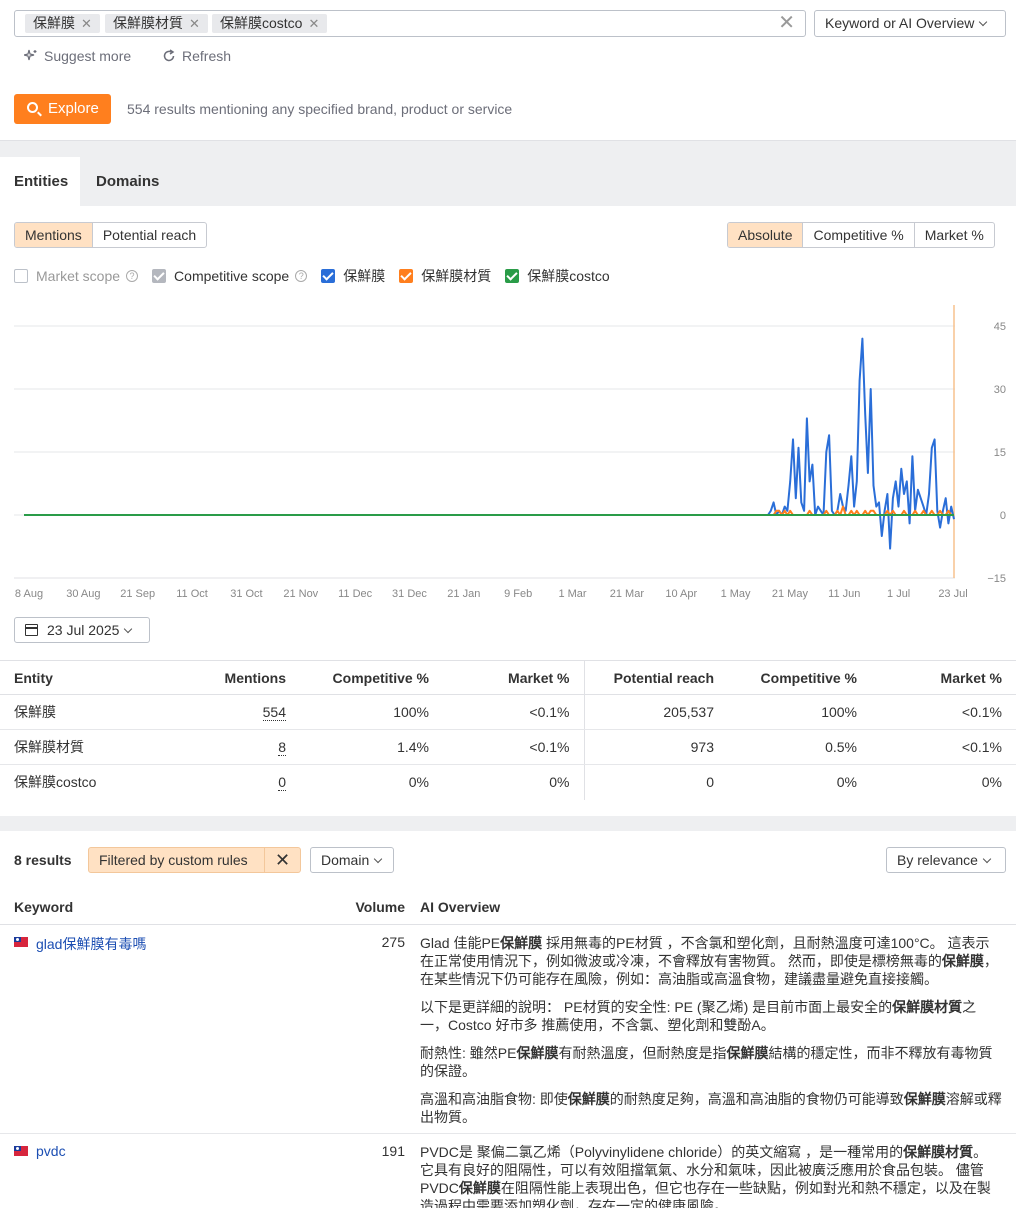 The image size is (1016, 1208). I want to click on keyword-volume: 275, so click(393, 942).